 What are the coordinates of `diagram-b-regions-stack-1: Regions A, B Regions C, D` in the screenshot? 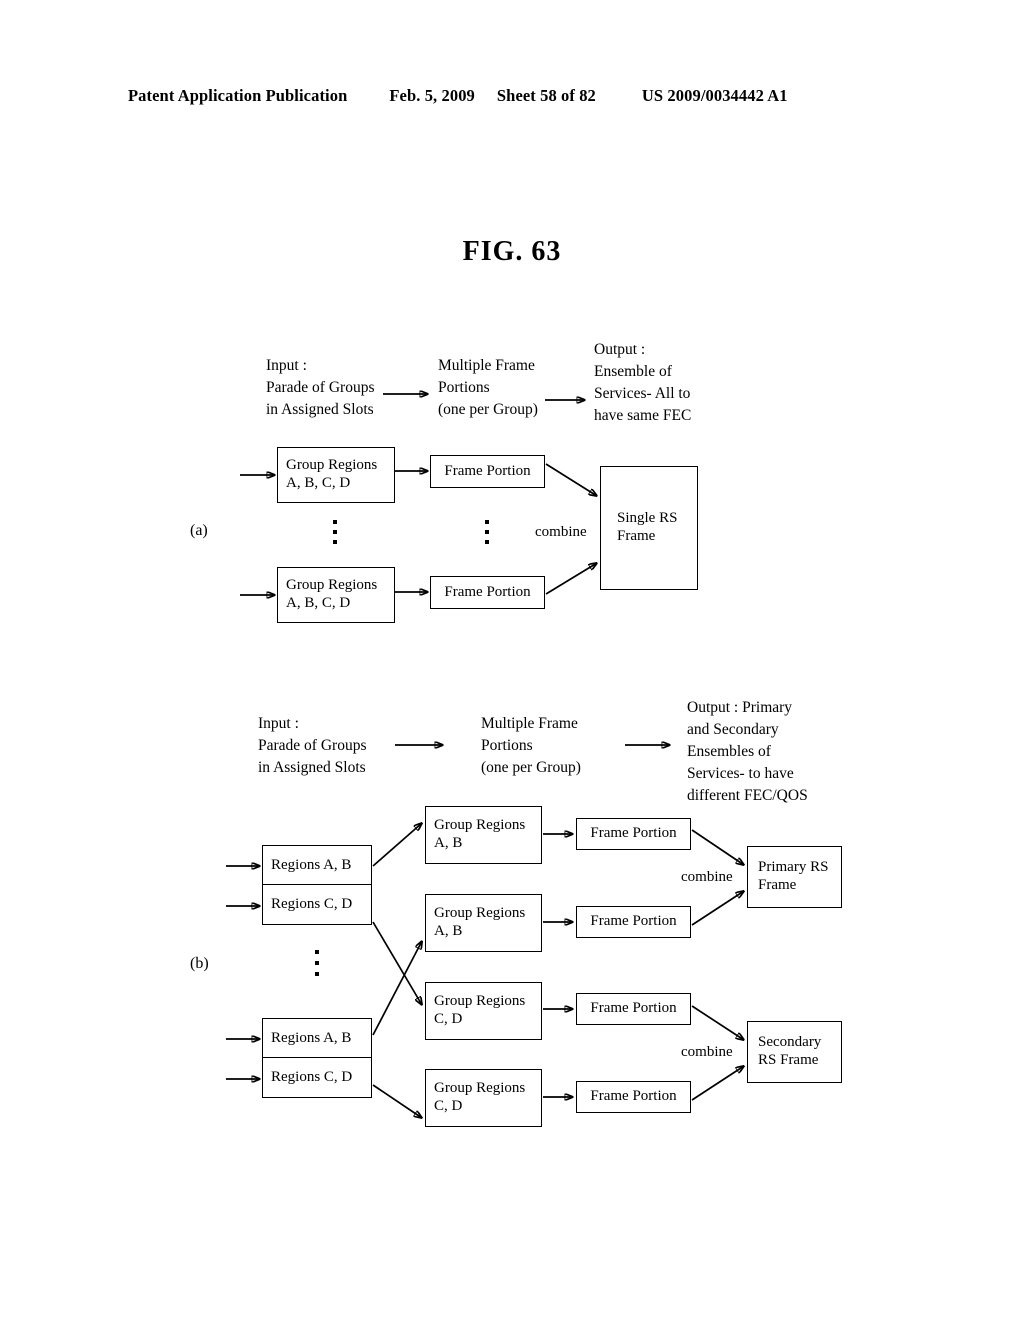 It's located at (317, 885).